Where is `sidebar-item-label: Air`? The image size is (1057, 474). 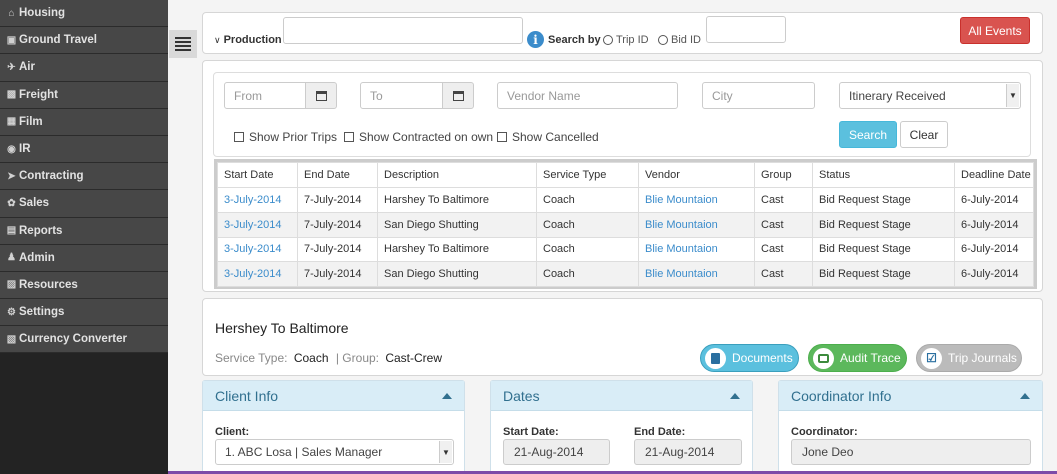
sidebar-item-label: Air is located at coordinates (27, 67).